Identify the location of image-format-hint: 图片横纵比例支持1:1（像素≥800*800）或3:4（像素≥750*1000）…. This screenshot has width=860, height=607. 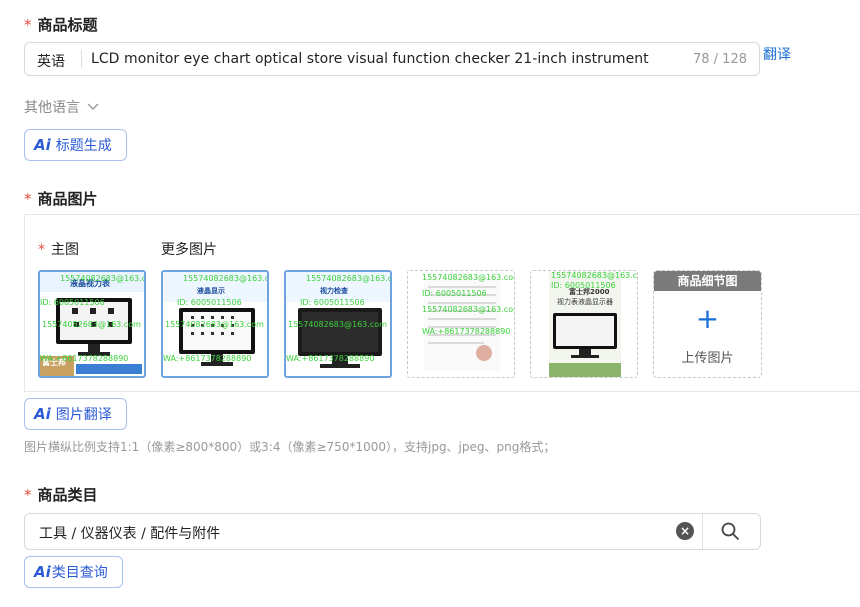
(290, 447).